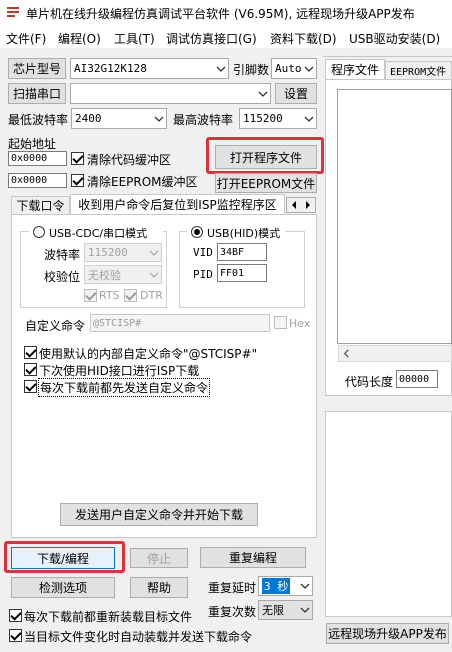 The width and height of the screenshot is (452, 652). Describe the element at coordinates (62, 255) in the screenshot. I see `cdc-baud-label: 波特率` at that location.